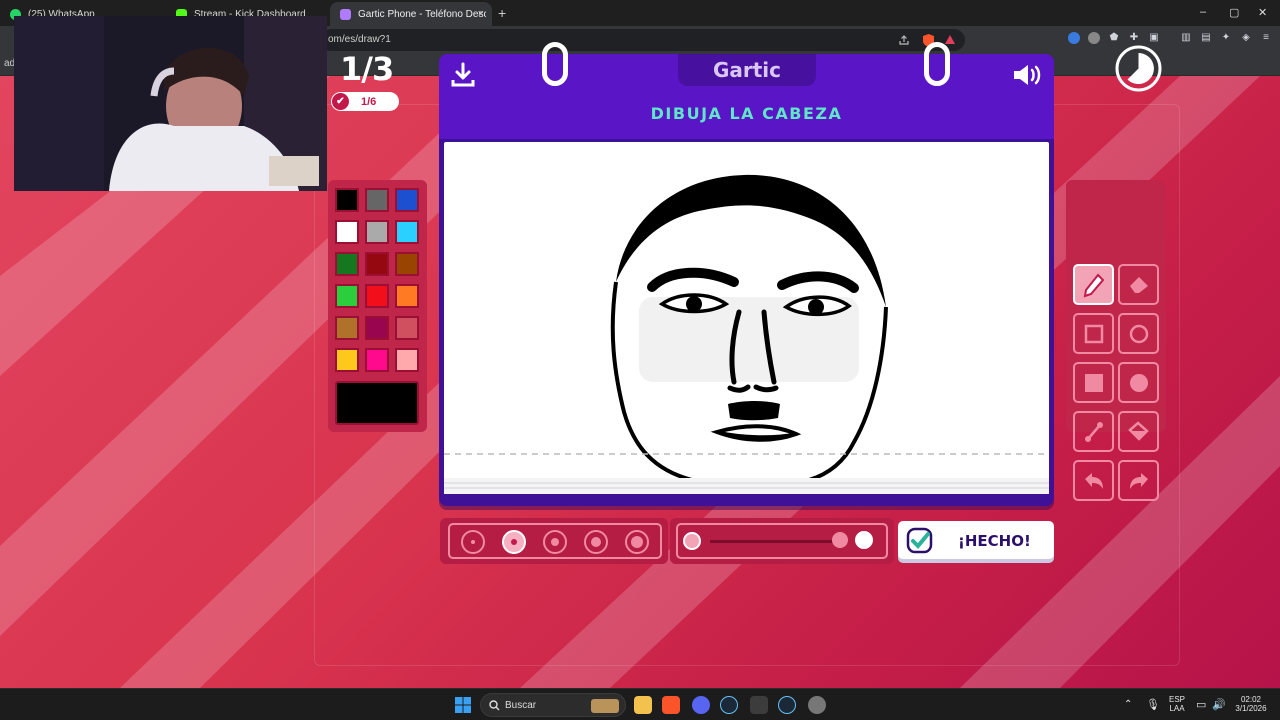 Image resolution: width=1280 pixels, height=720 pixels. I want to click on file-explorer-icon, so click(643, 705).